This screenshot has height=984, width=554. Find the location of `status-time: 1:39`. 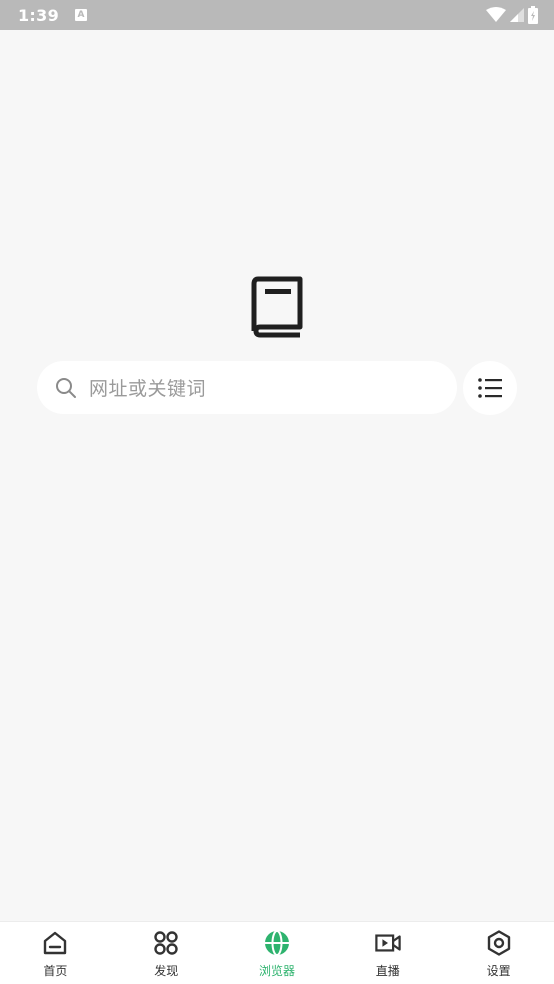

status-time: 1:39 is located at coordinates (38, 15).